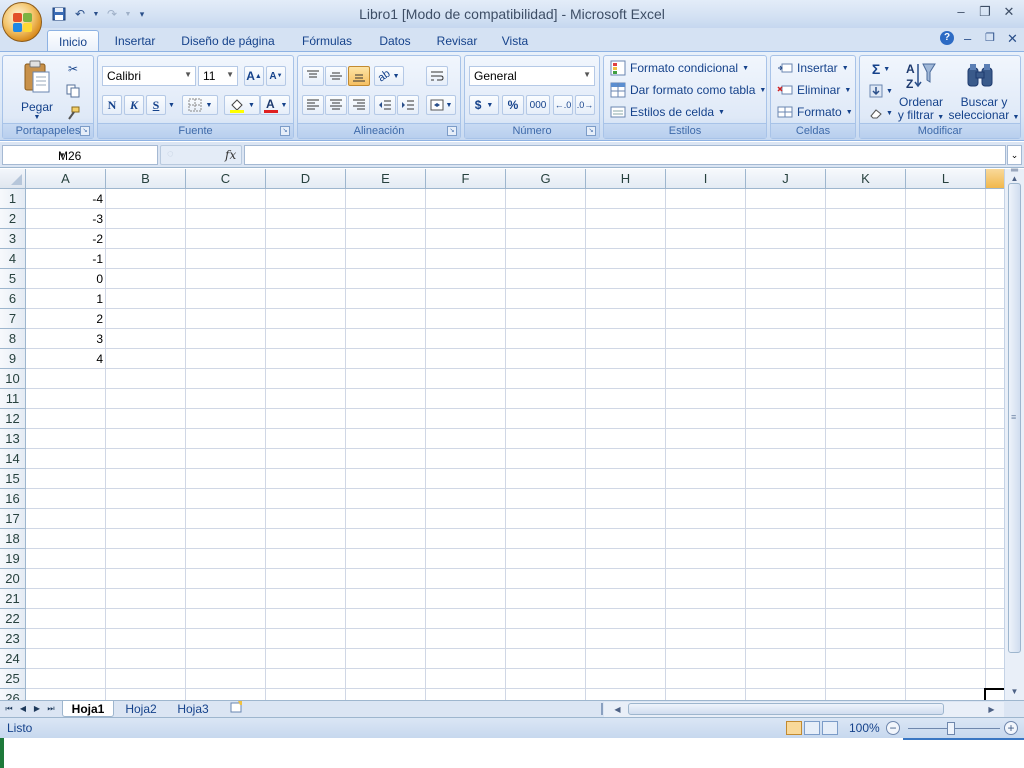 This screenshot has width=1024, height=768. What do you see at coordinates (881, 91) in the screenshot?
I see `fill-icon: ▼` at bounding box center [881, 91].